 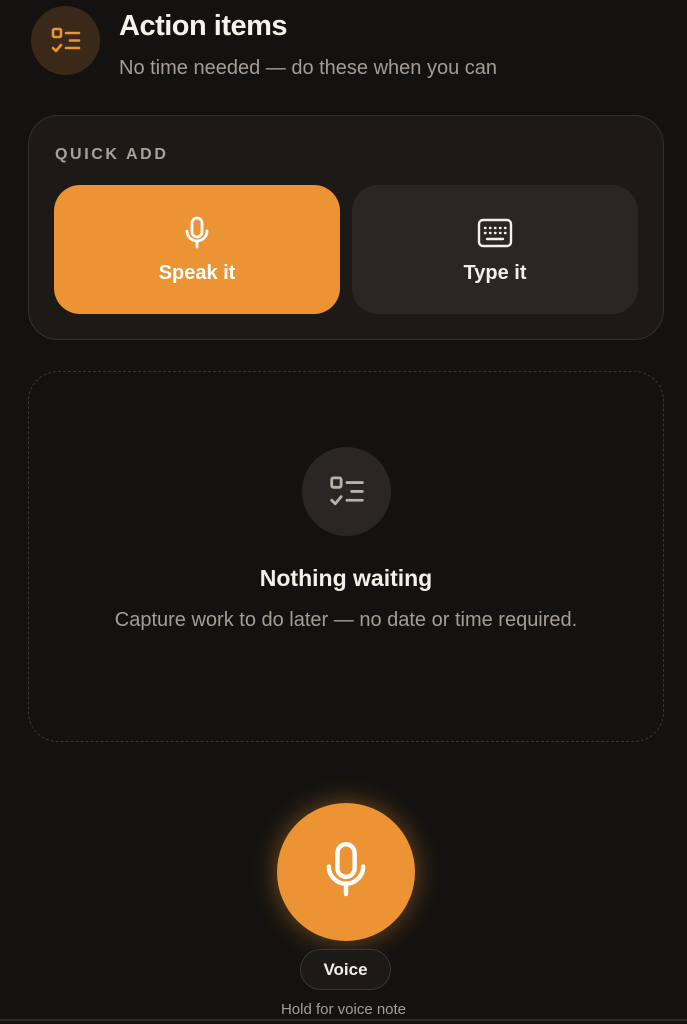 I want to click on type-it-button: Type it, so click(x=495, y=249).